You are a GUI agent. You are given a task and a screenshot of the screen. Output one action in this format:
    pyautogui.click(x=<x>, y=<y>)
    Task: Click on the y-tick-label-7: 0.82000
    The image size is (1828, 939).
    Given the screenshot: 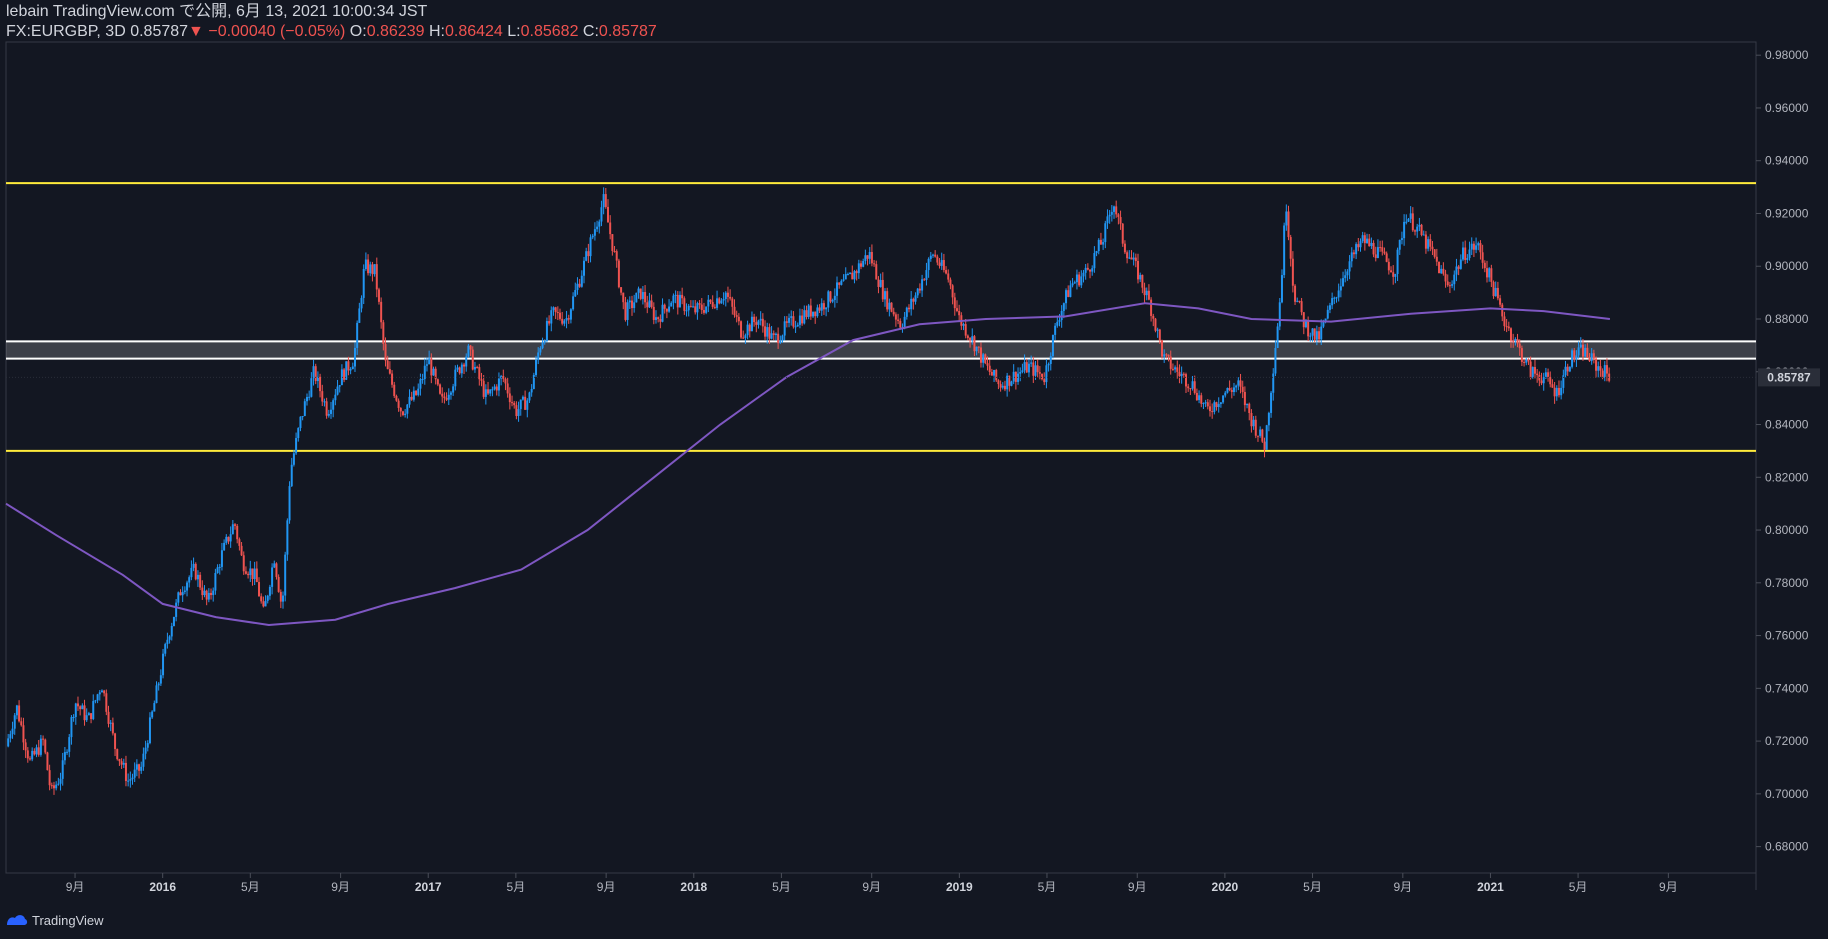 What is the action you would take?
    pyautogui.click(x=1787, y=477)
    